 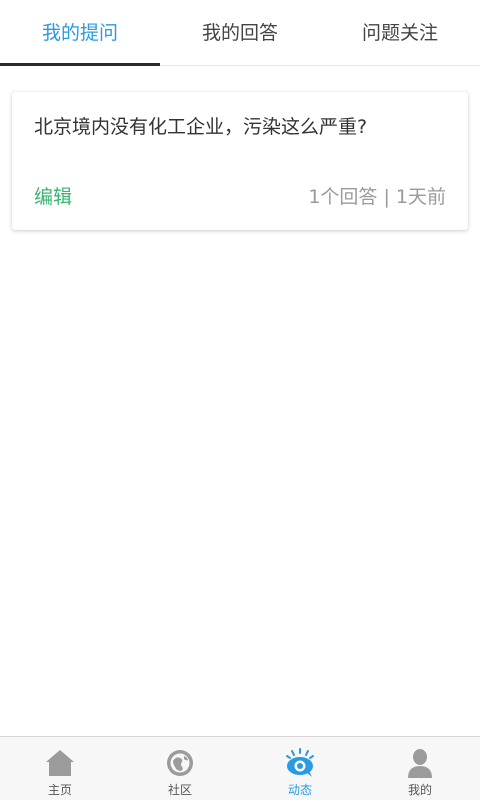 I want to click on top-tab-bar: 我的提问 我的回答 问题关注, so click(x=240, y=33).